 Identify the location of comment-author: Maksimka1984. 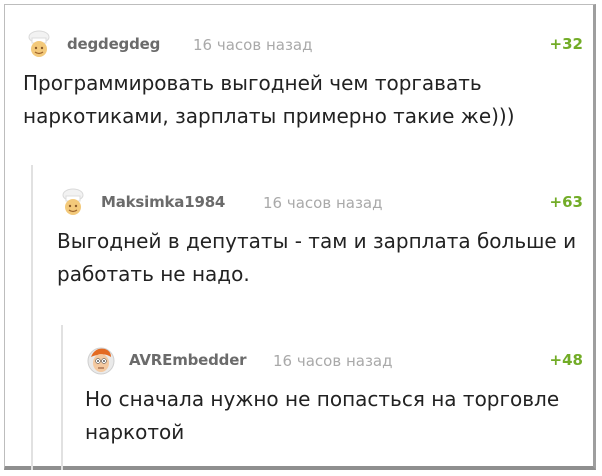
(163, 202).